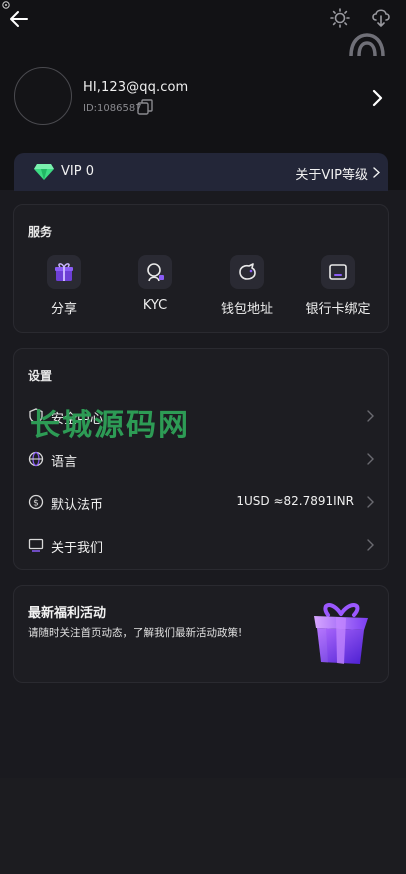 The image size is (406, 874). I want to click on service-label: 银行卡绑定, so click(338, 309).